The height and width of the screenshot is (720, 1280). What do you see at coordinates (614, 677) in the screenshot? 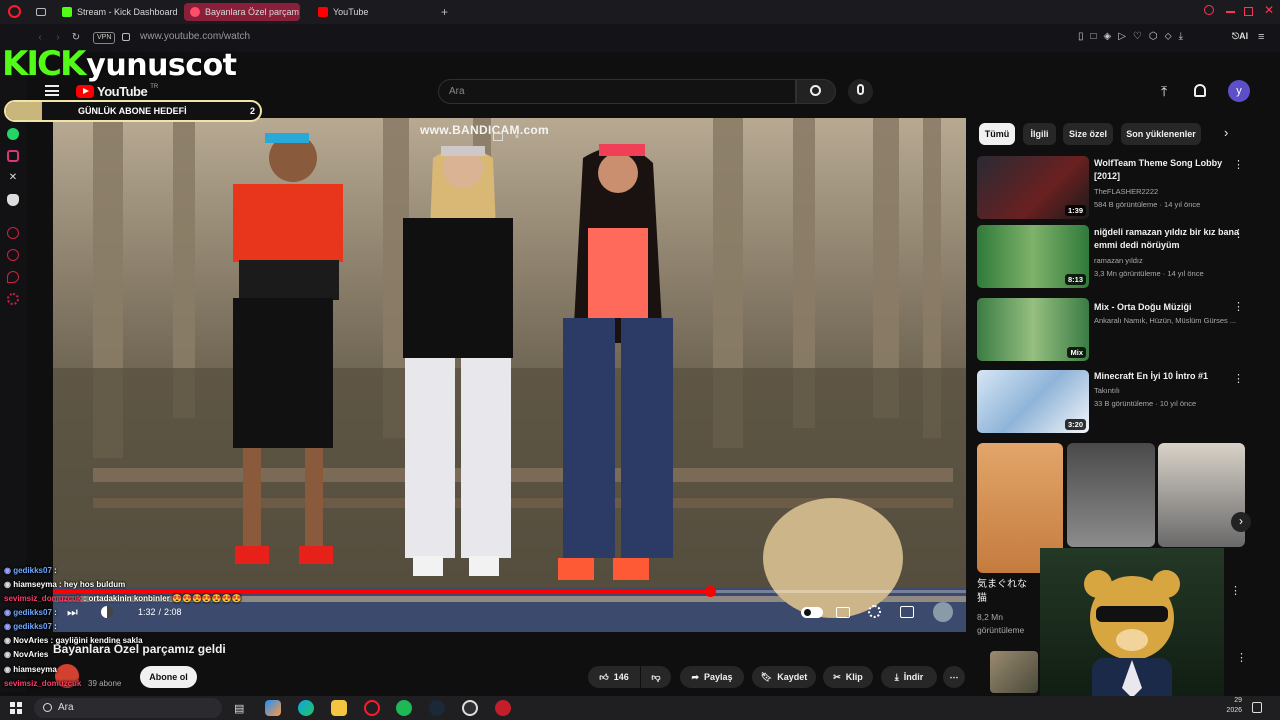
I see `like-button: 👍︎ 146` at bounding box center [614, 677].